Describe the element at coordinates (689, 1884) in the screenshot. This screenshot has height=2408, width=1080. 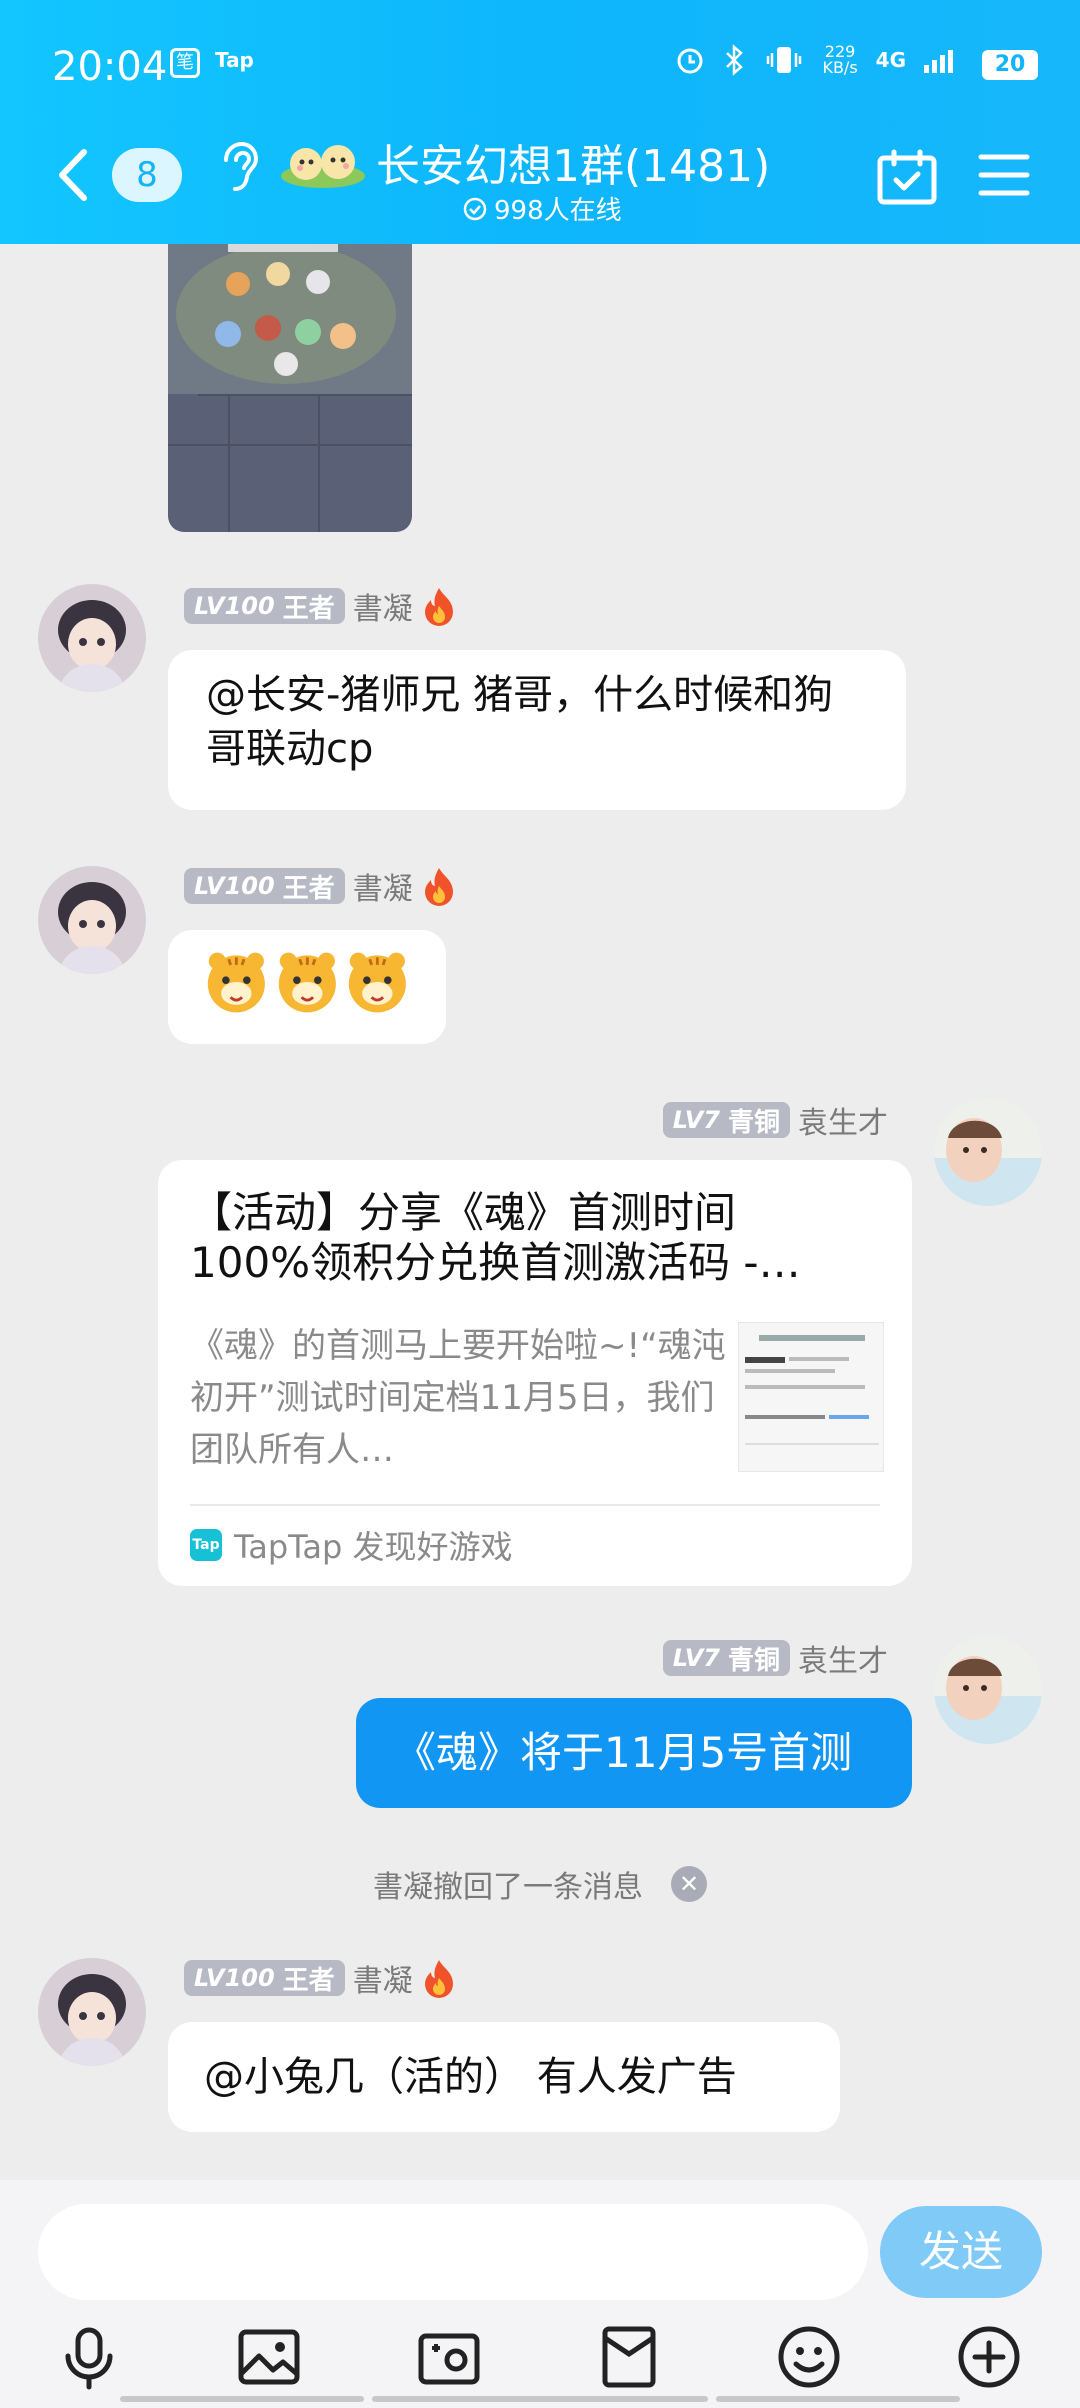
I see `close-icon: ✕` at that location.